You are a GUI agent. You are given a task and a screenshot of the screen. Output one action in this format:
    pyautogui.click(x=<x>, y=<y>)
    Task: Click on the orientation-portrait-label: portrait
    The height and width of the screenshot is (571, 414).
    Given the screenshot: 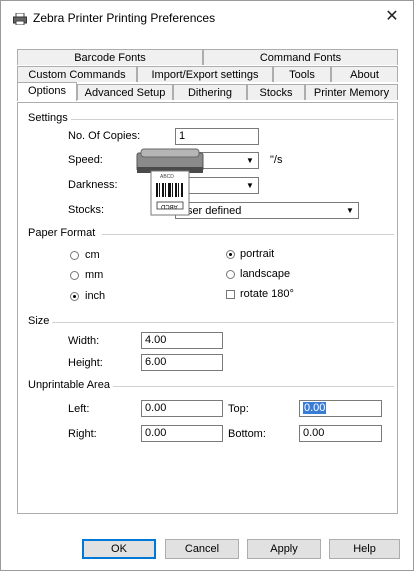 What is the action you would take?
    pyautogui.click(x=257, y=254)
    